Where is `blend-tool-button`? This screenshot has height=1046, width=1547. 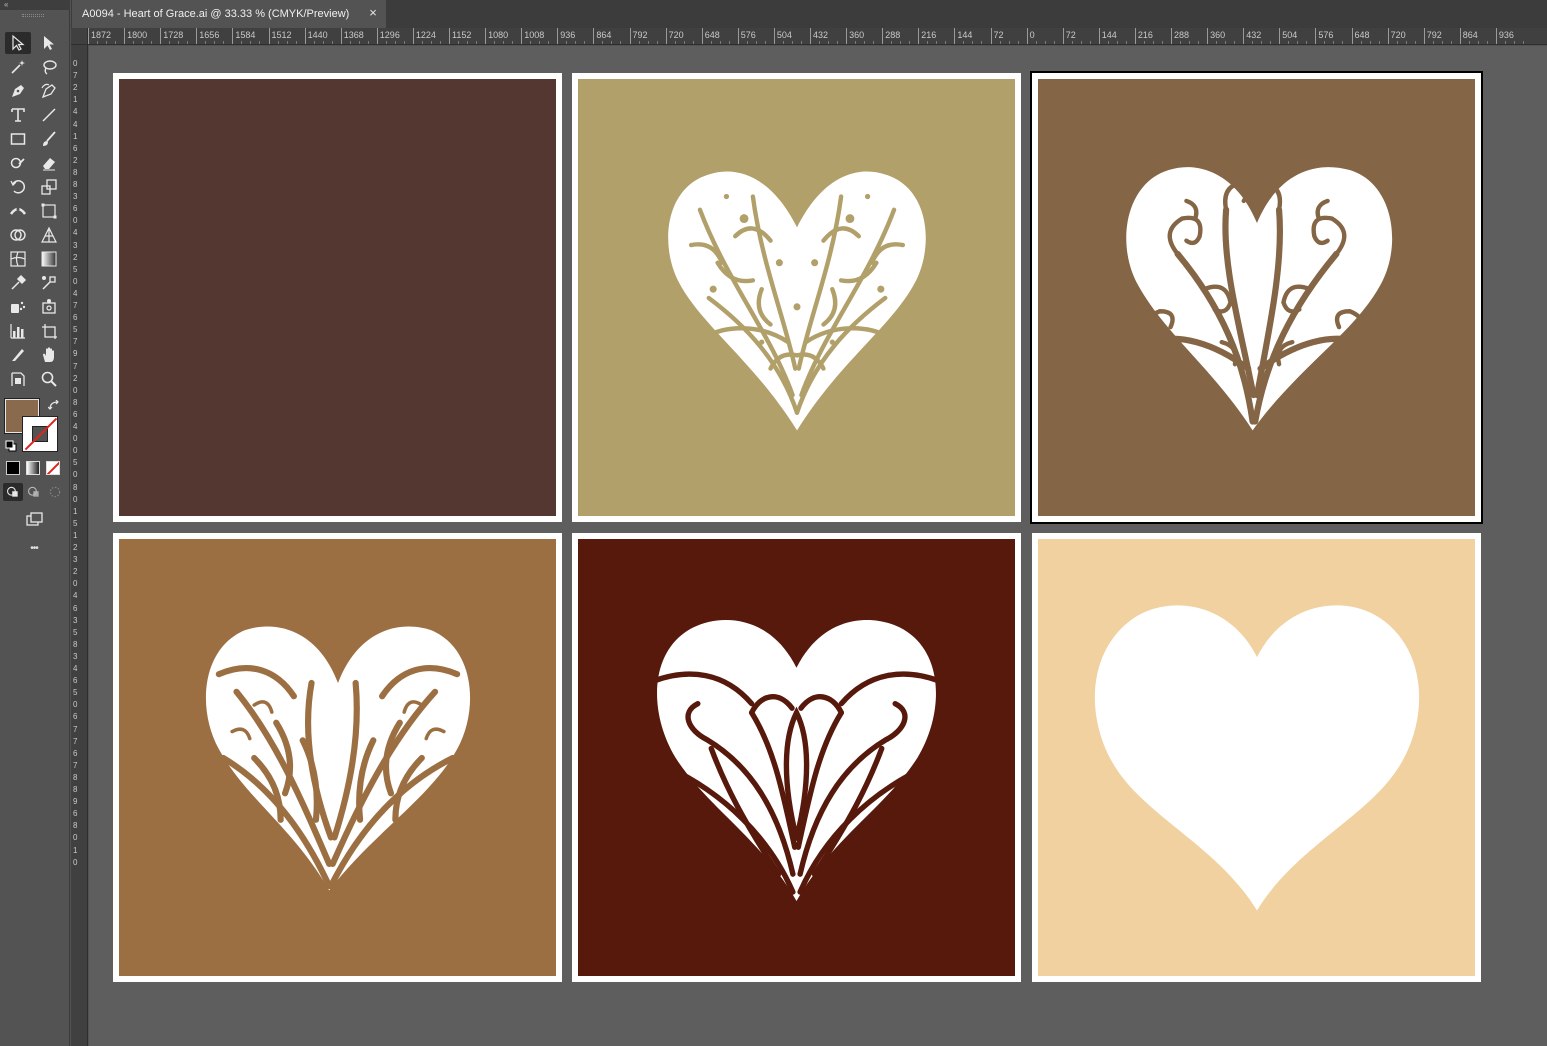
blend-tool-button is located at coordinates (49, 283).